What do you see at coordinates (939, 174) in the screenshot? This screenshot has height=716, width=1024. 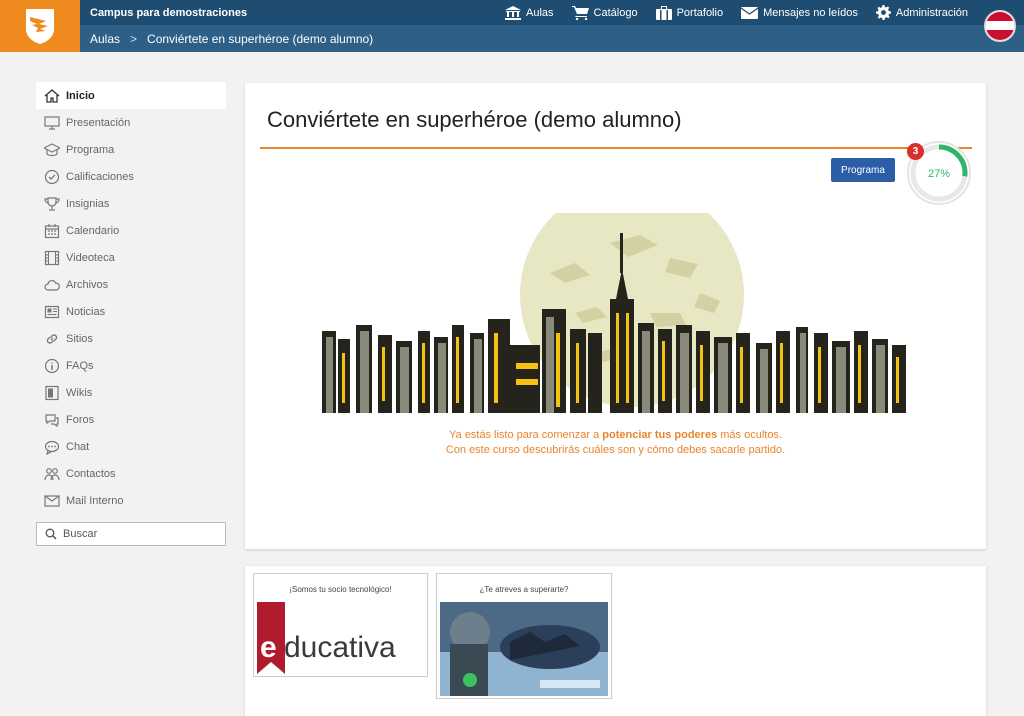 I see `progress-text: 27%` at bounding box center [939, 174].